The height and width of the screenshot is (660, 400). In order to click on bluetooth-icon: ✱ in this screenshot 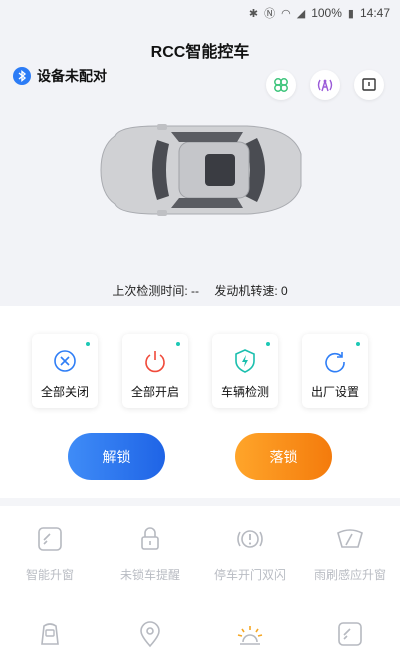, I will do `click(253, 13)`.